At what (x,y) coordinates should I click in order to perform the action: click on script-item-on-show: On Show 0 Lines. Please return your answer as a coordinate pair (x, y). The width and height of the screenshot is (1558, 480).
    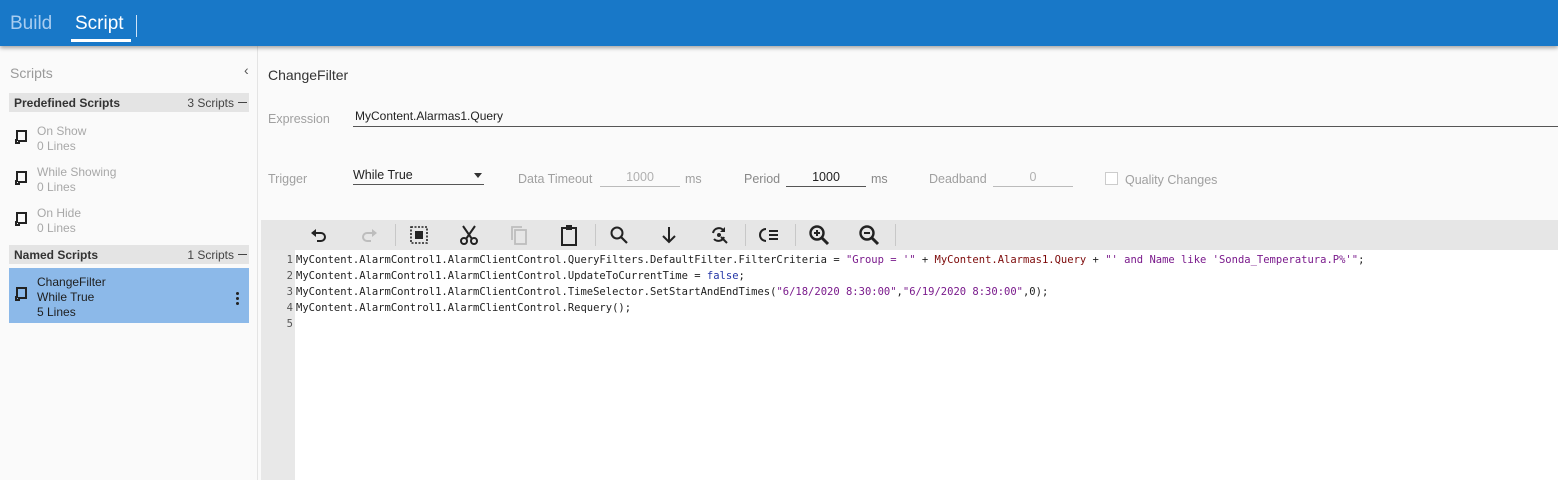
    Looking at the image, I should click on (129, 137).